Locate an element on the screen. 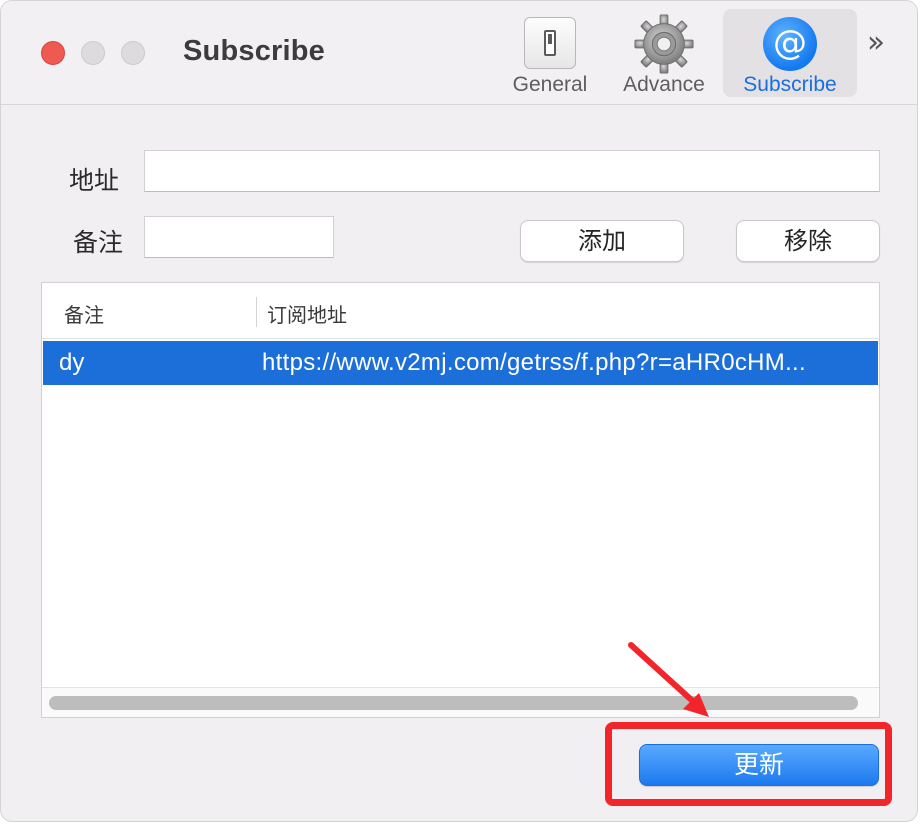 The image size is (920, 824). add-button: 添加 is located at coordinates (602, 241).